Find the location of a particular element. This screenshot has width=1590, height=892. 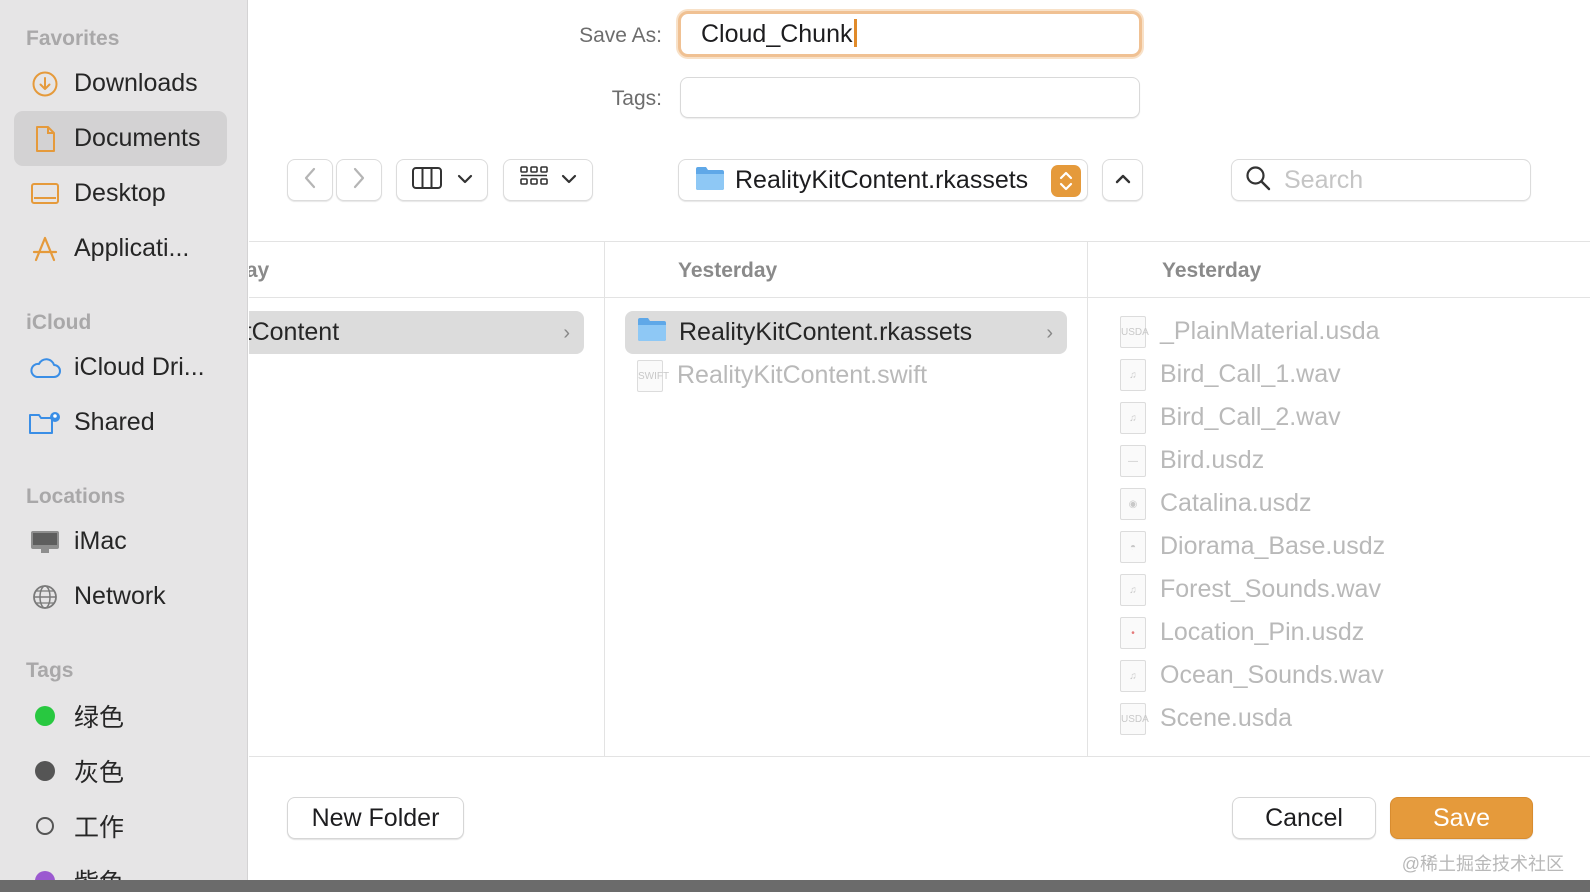

location-popup-label: RealityKitContent.rkassets is located at coordinates (882, 179).